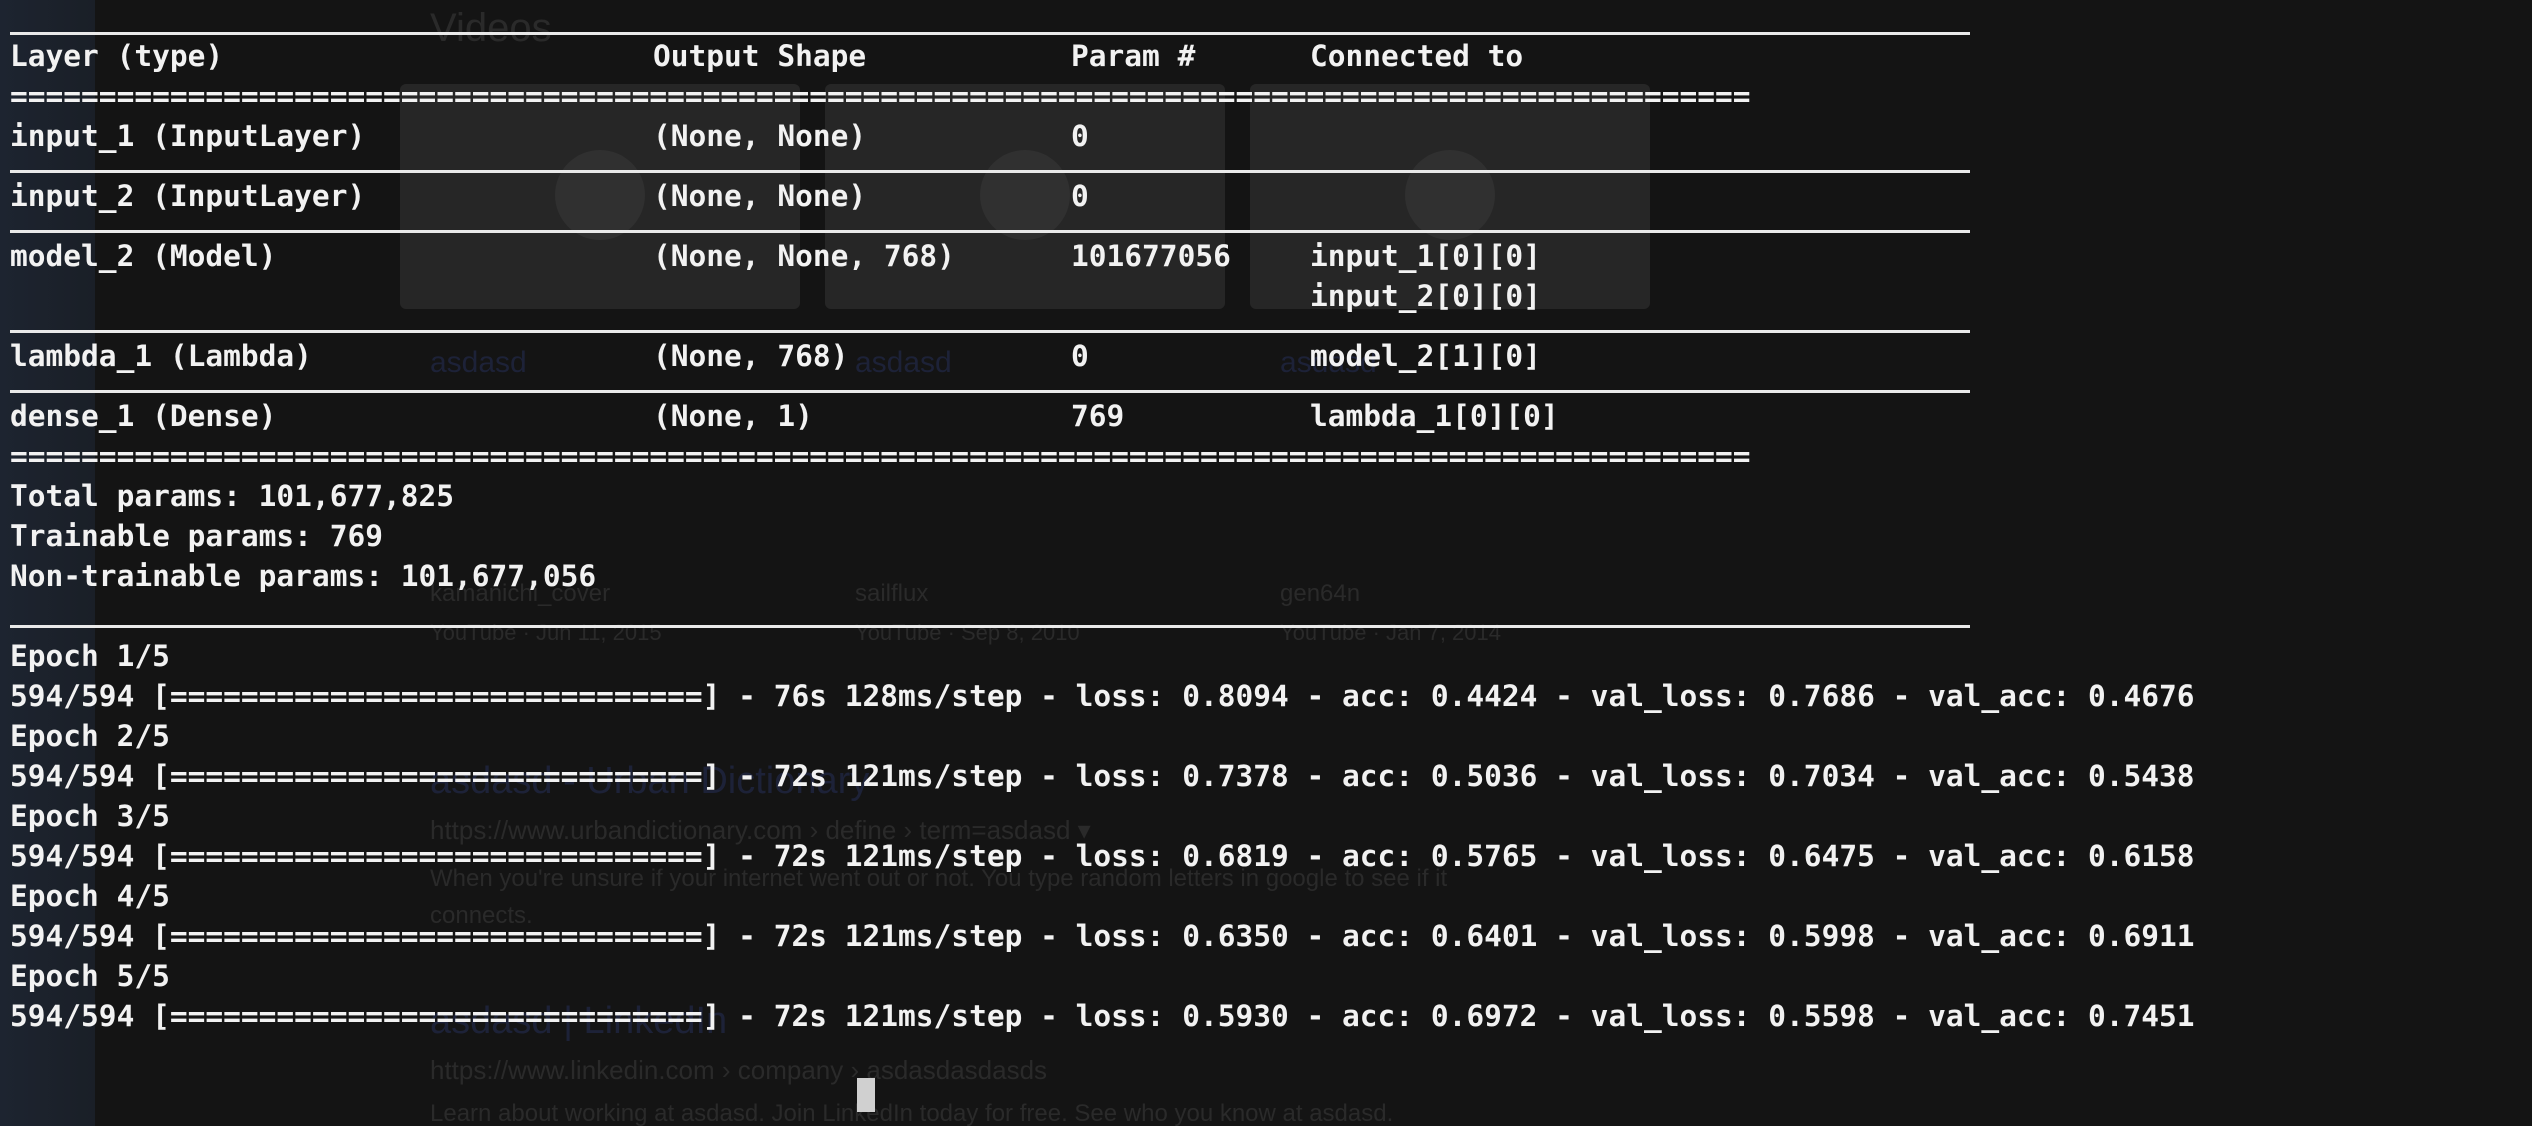  What do you see at coordinates (1434, 416) in the screenshot?
I see `layer-connected-to: lambda_1[0][0]` at bounding box center [1434, 416].